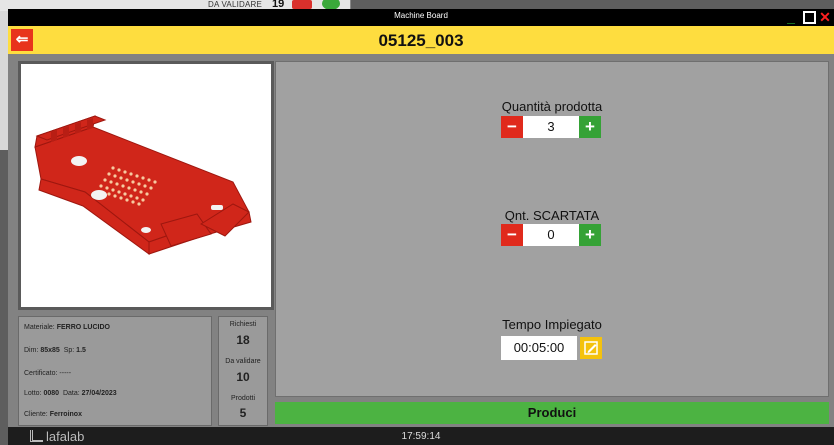  I want to click on status-bar: lafalab 17:59:14, so click(421, 436).